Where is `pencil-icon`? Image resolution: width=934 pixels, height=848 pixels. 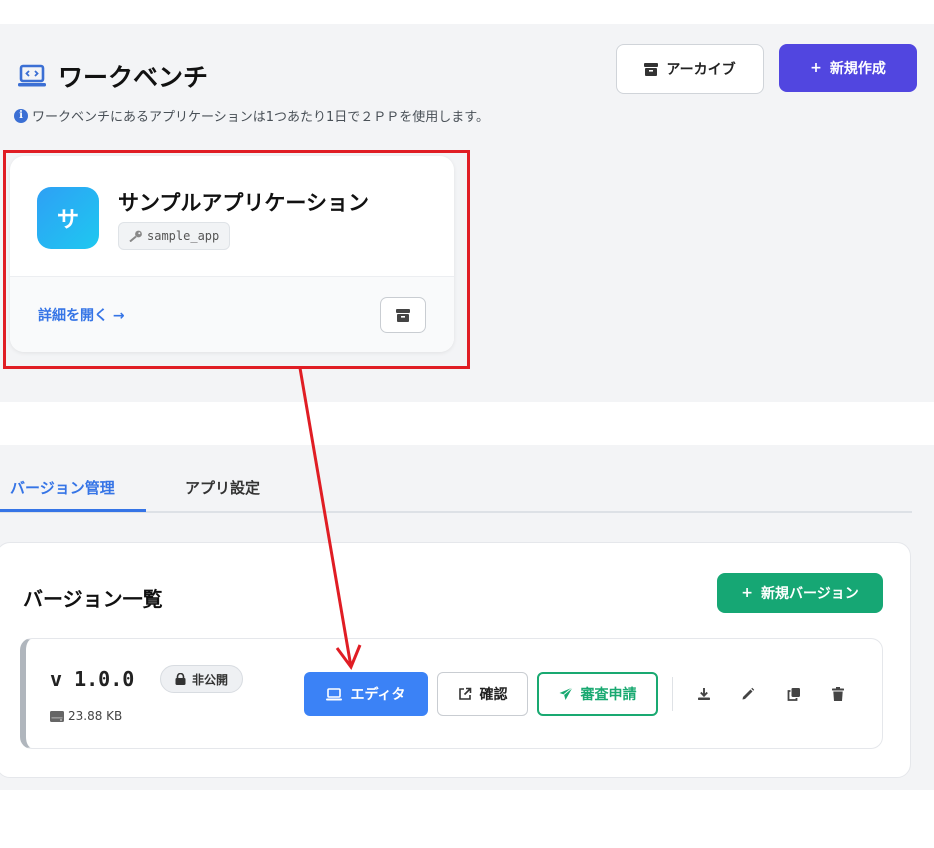
pencil-icon is located at coordinates (748, 693).